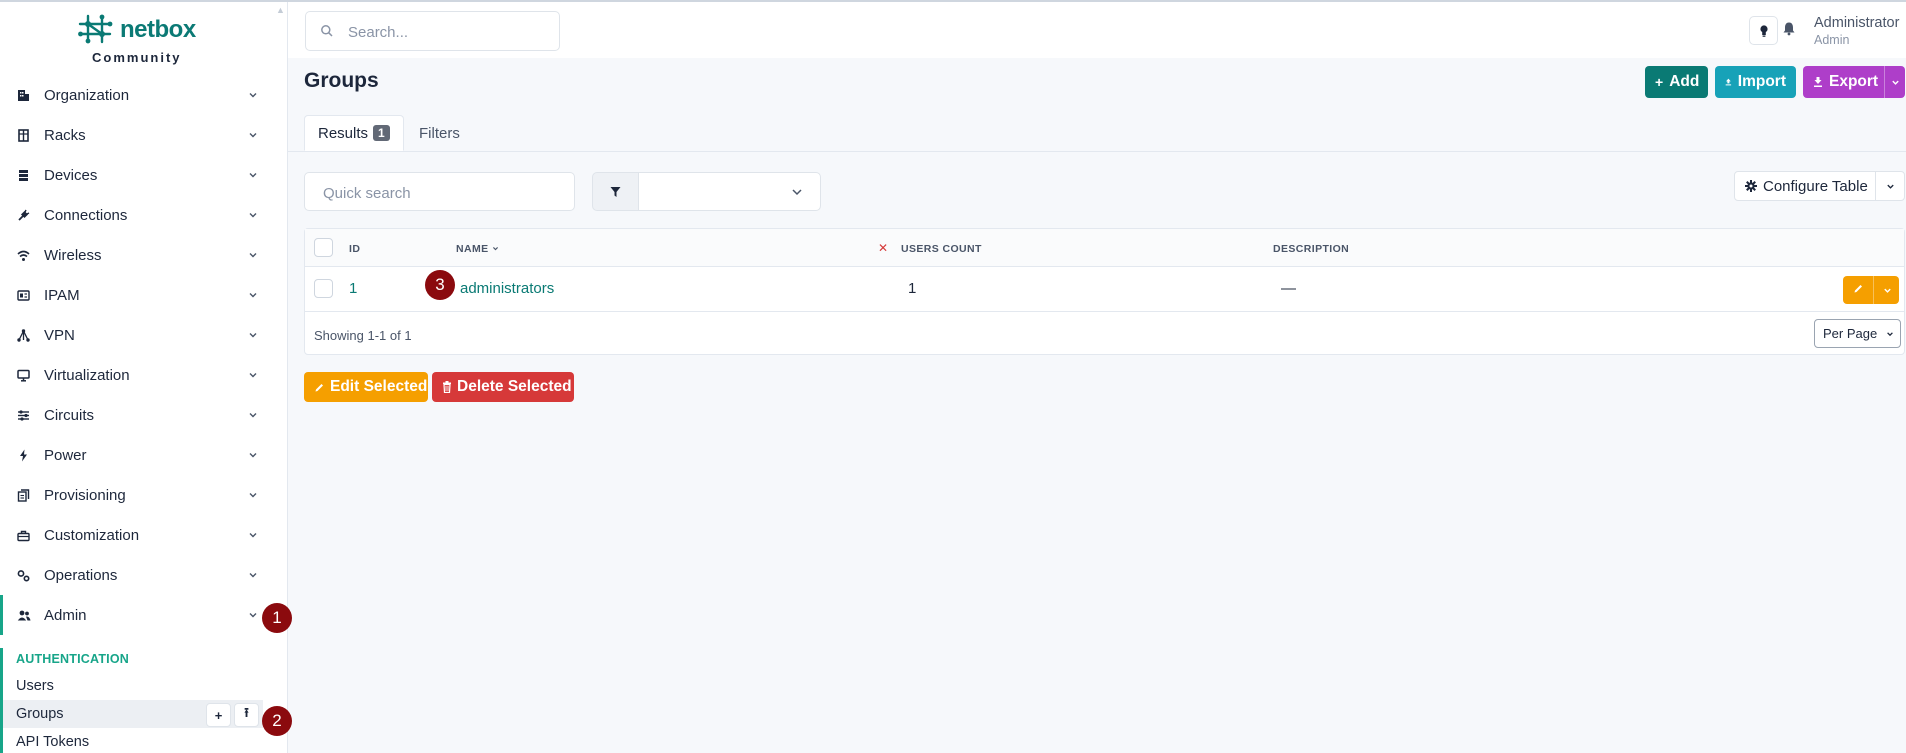 The width and height of the screenshot is (1906, 753). I want to click on column-header-id: ID, so click(354, 249).